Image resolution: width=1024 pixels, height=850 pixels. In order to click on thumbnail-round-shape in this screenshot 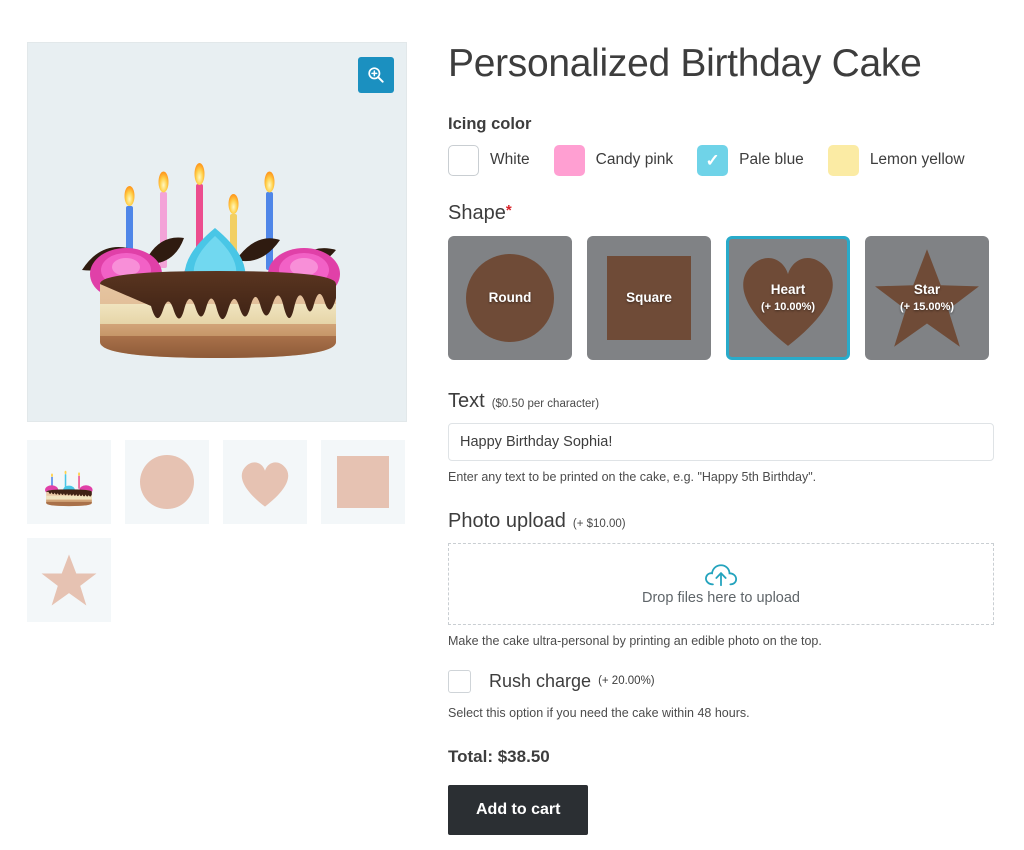, I will do `click(167, 482)`.